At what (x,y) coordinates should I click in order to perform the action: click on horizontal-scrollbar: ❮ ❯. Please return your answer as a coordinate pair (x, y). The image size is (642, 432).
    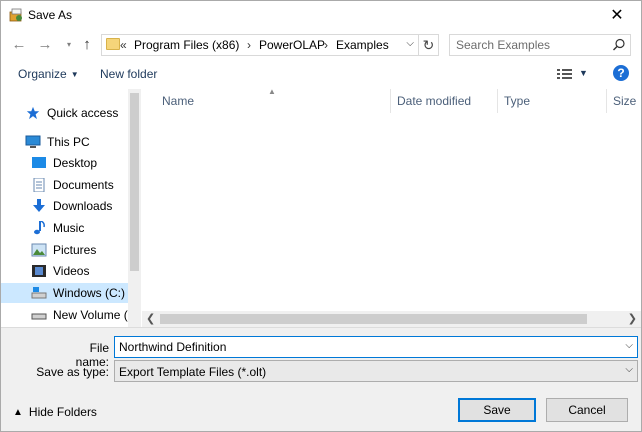
    Looking at the image, I should click on (391, 319).